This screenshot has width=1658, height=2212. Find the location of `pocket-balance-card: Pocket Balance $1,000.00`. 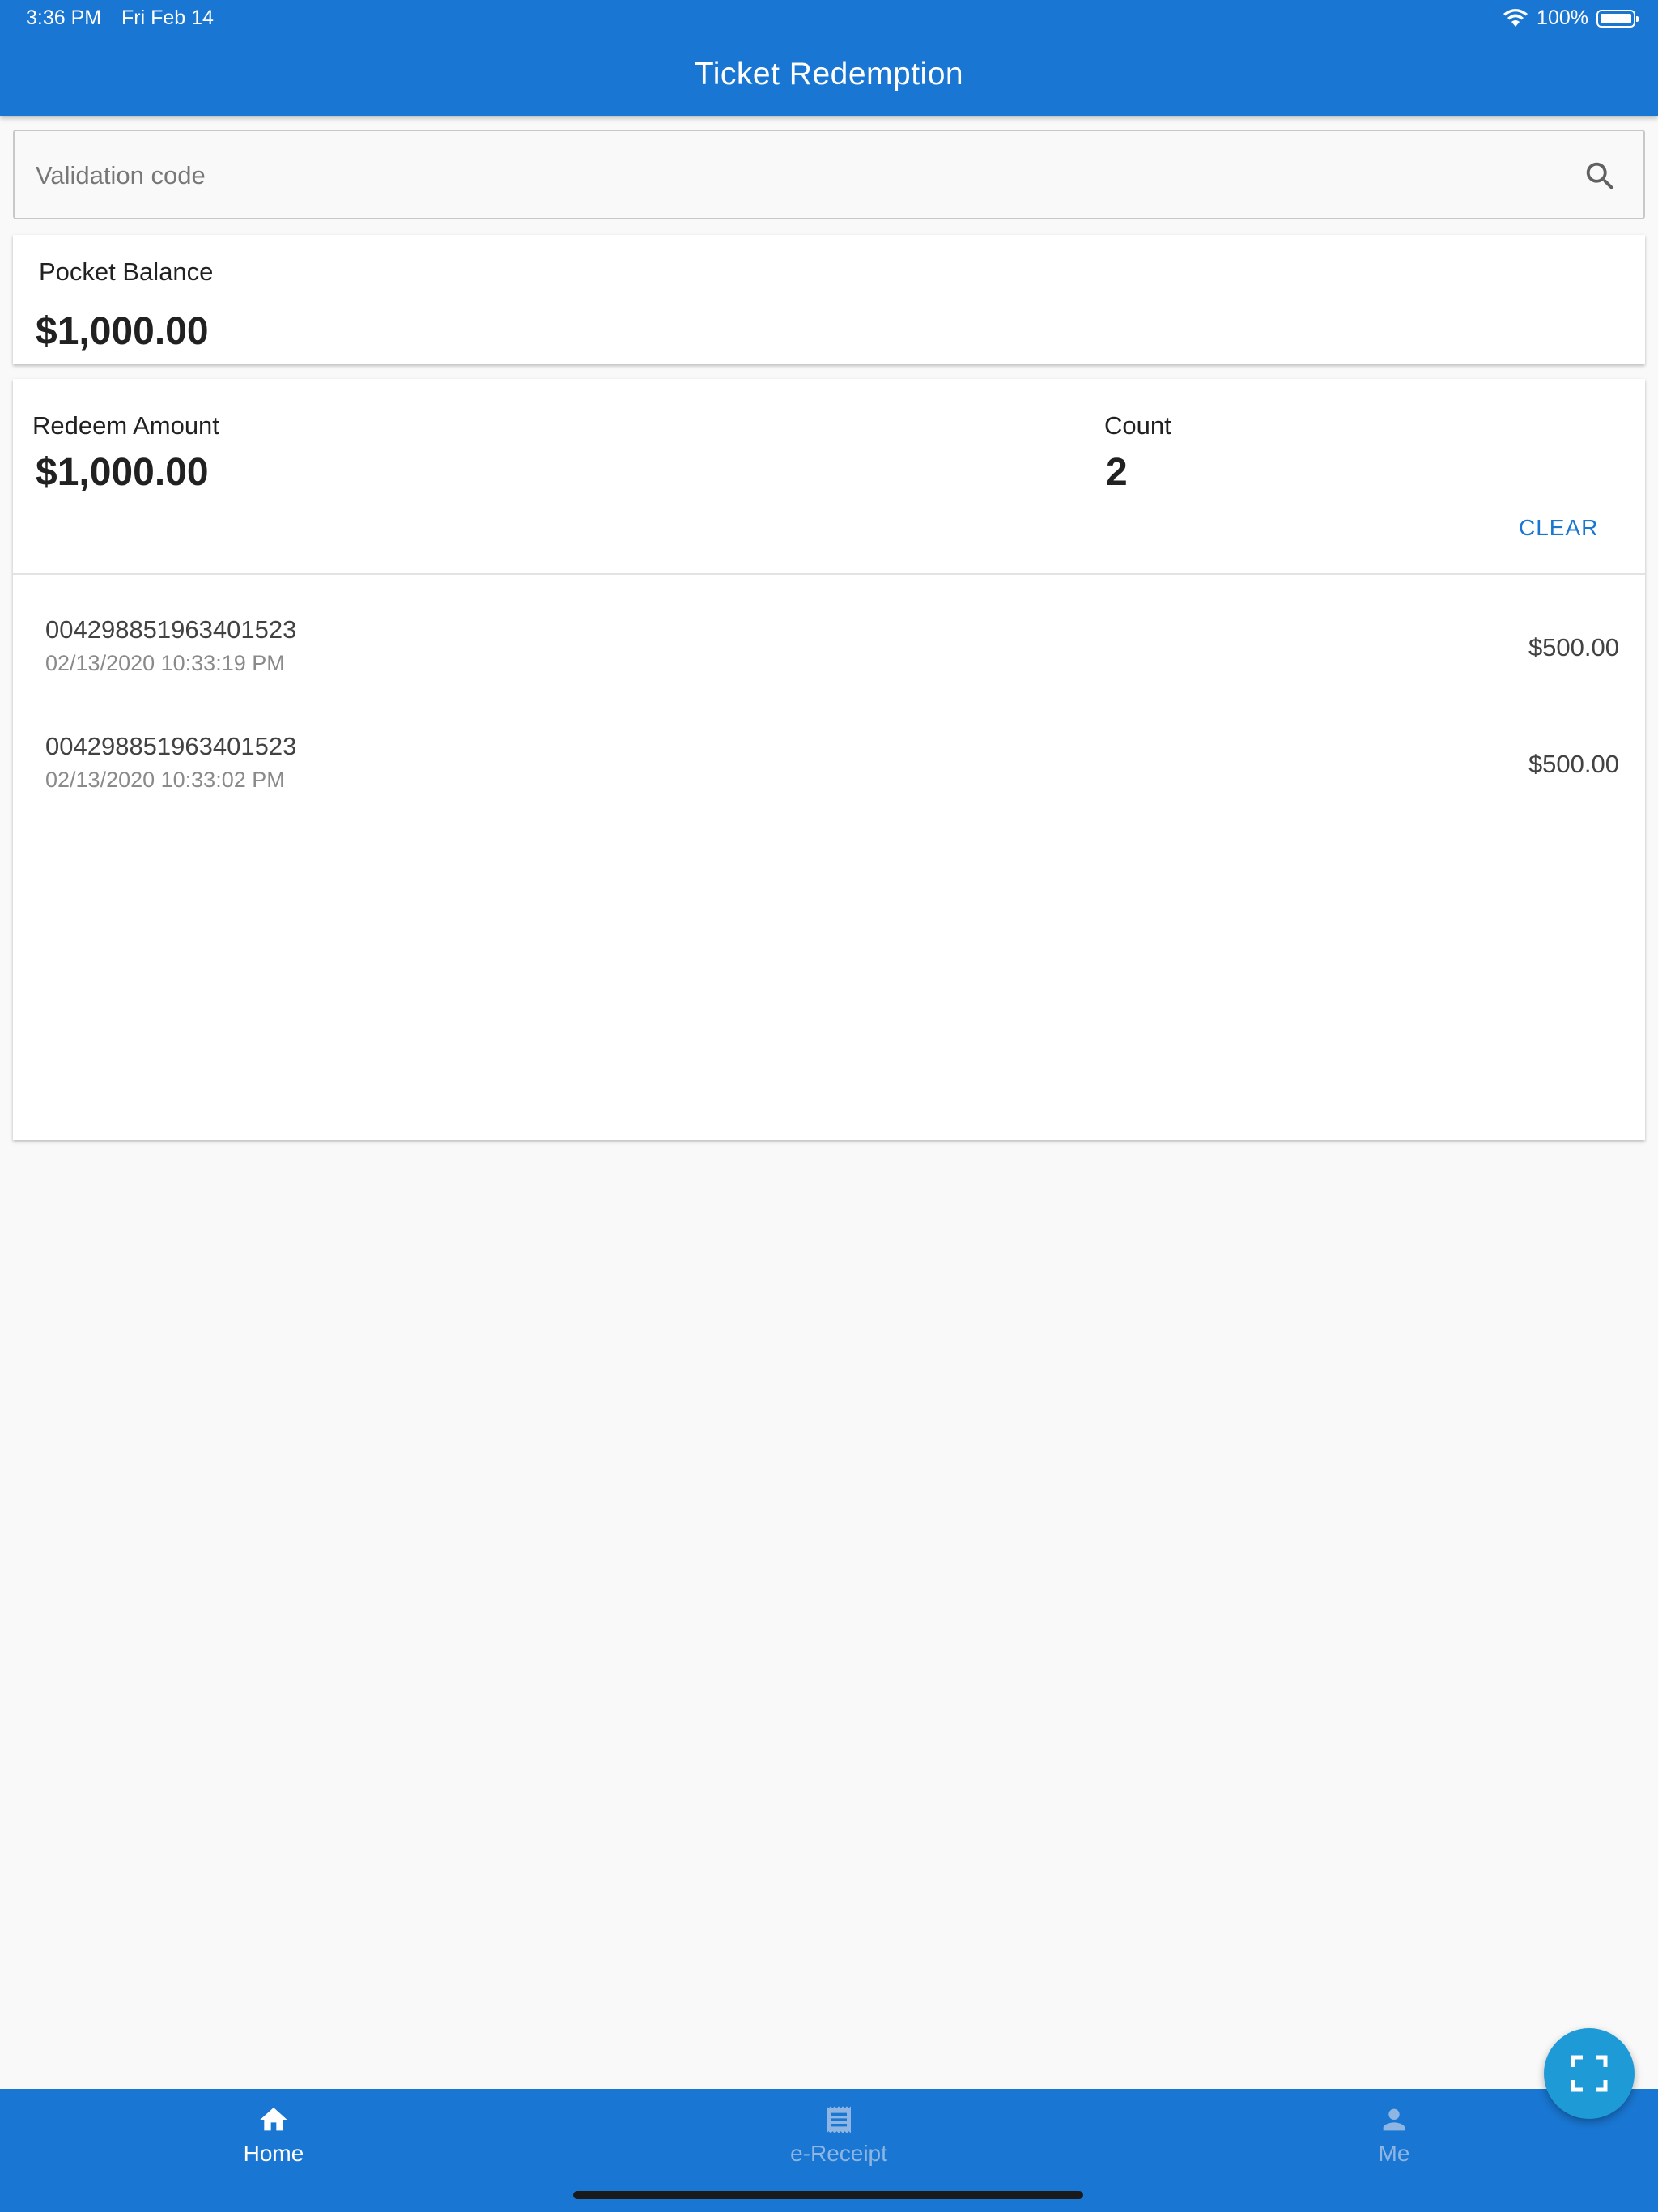

pocket-balance-card: Pocket Balance $1,000.00 is located at coordinates (829, 299).